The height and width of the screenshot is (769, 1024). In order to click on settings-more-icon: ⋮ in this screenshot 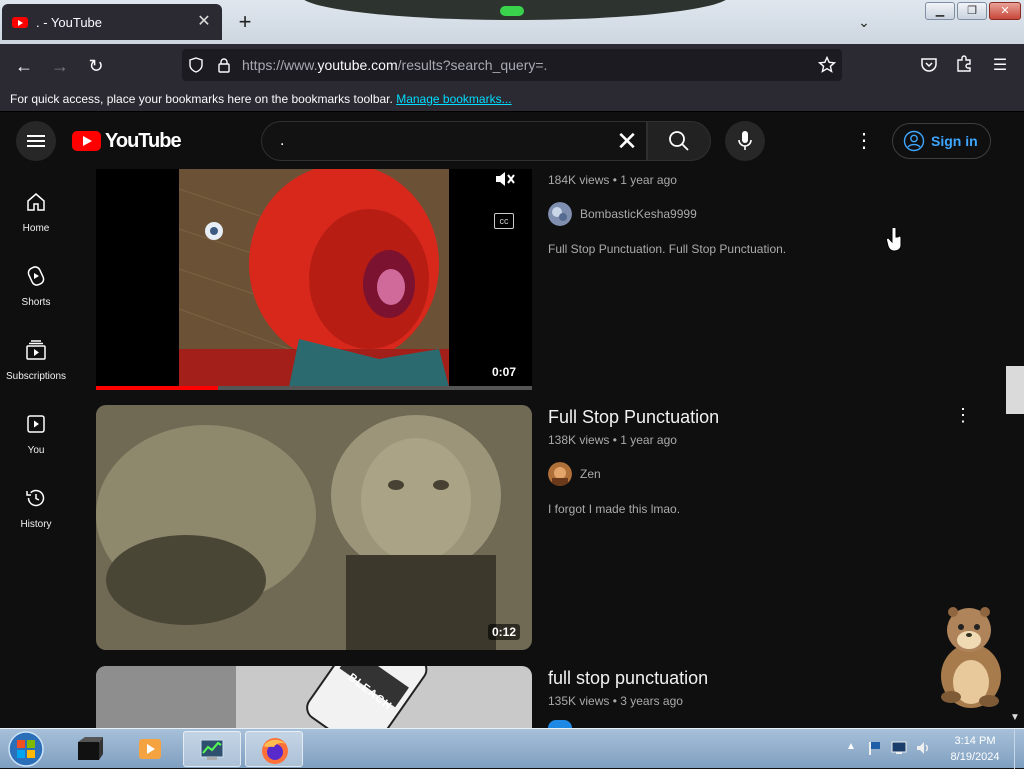, I will do `click(864, 141)`.